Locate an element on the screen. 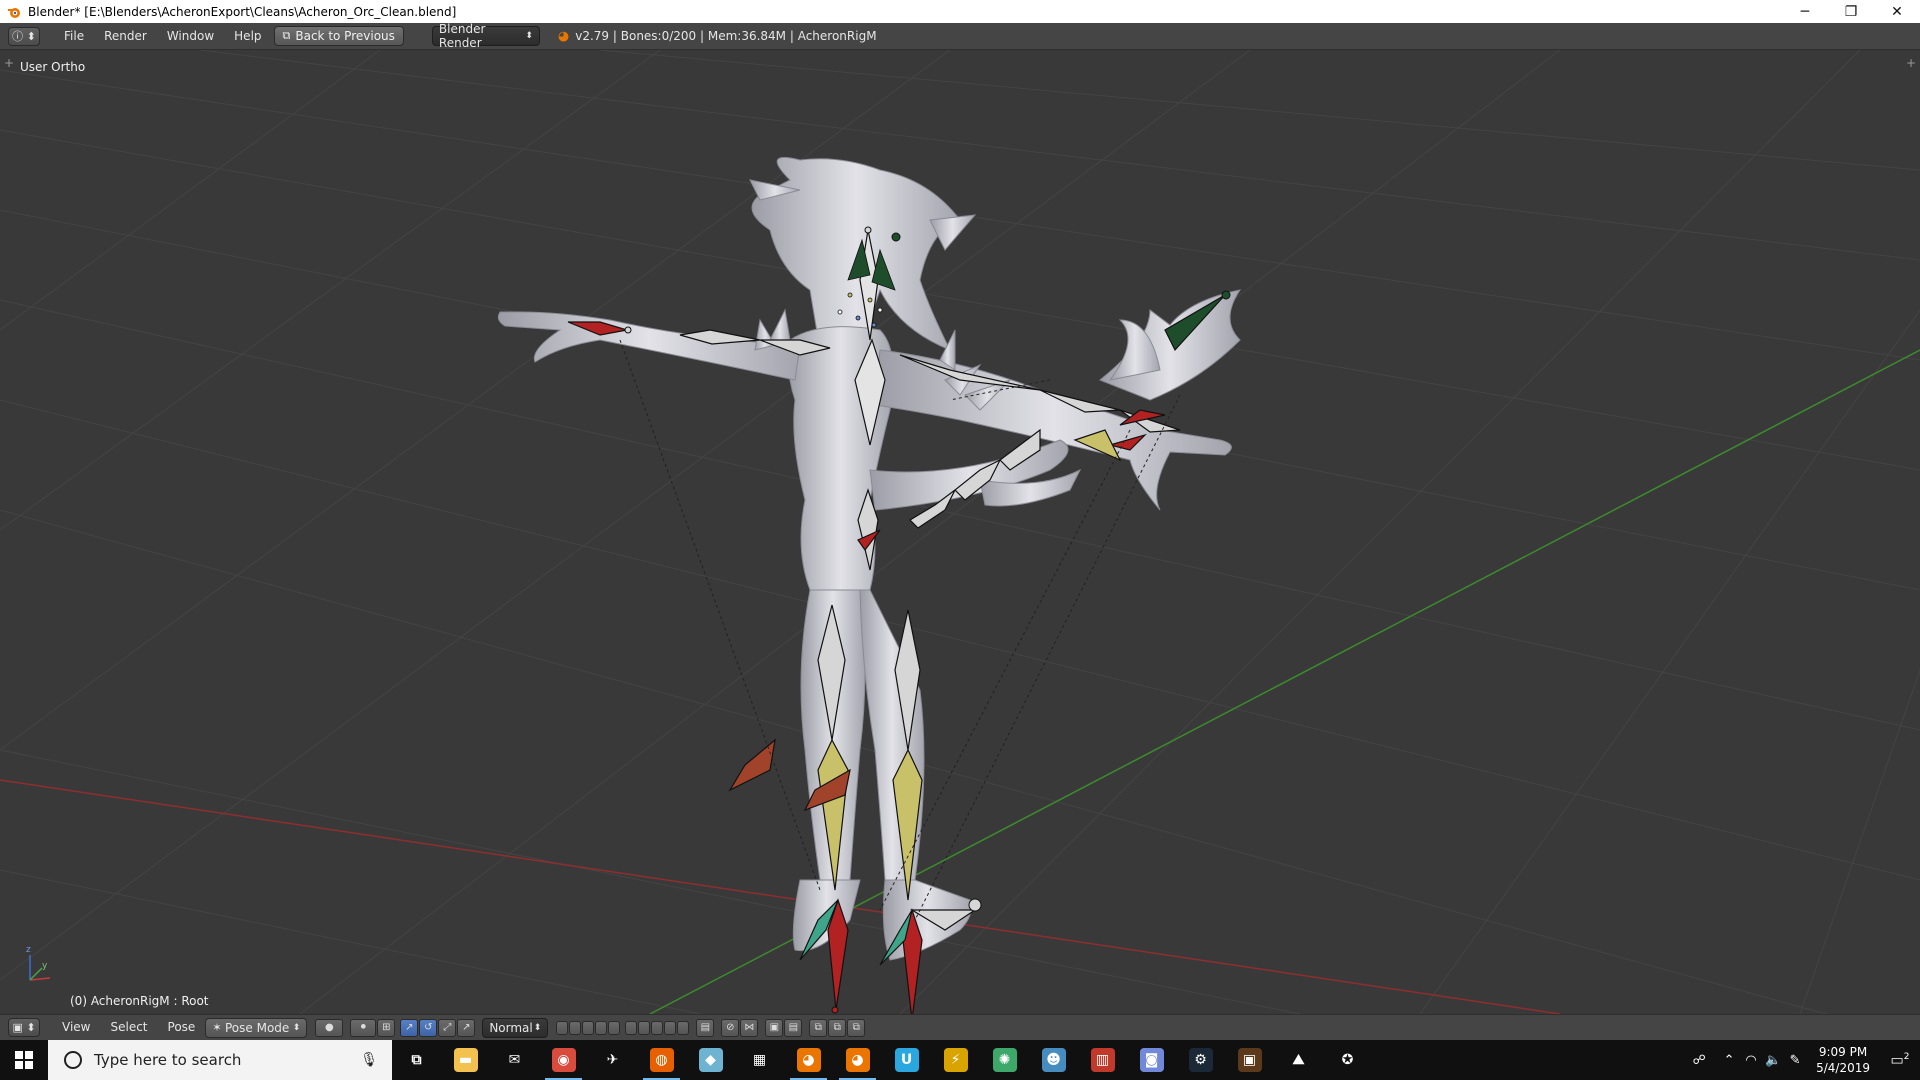 Image resolution: width=1920 pixels, height=1080 pixels. microphone-icon: 🎙 is located at coordinates (369, 1060).